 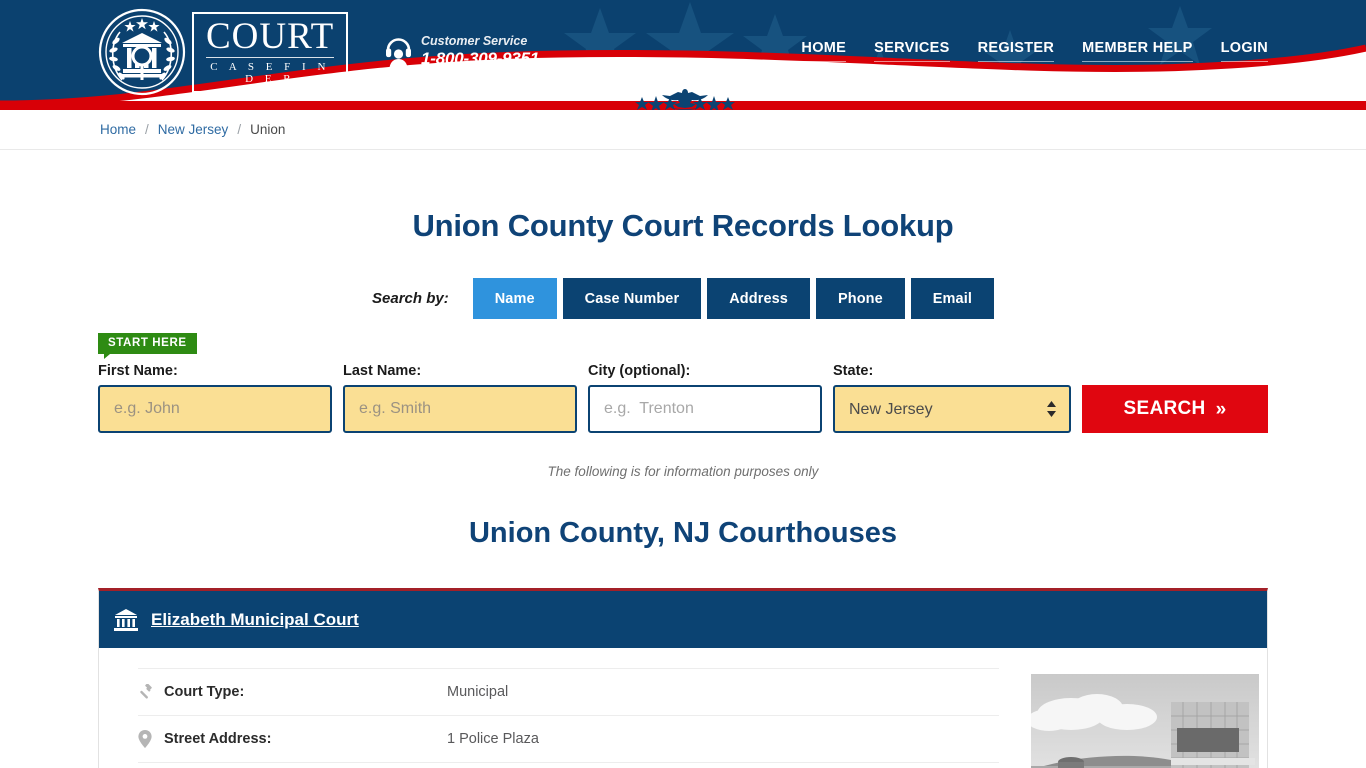 What do you see at coordinates (255, 620) in the screenshot?
I see `courthouse-name-link: Elizabeth Municipal Court` at bounding box center [255, 620].